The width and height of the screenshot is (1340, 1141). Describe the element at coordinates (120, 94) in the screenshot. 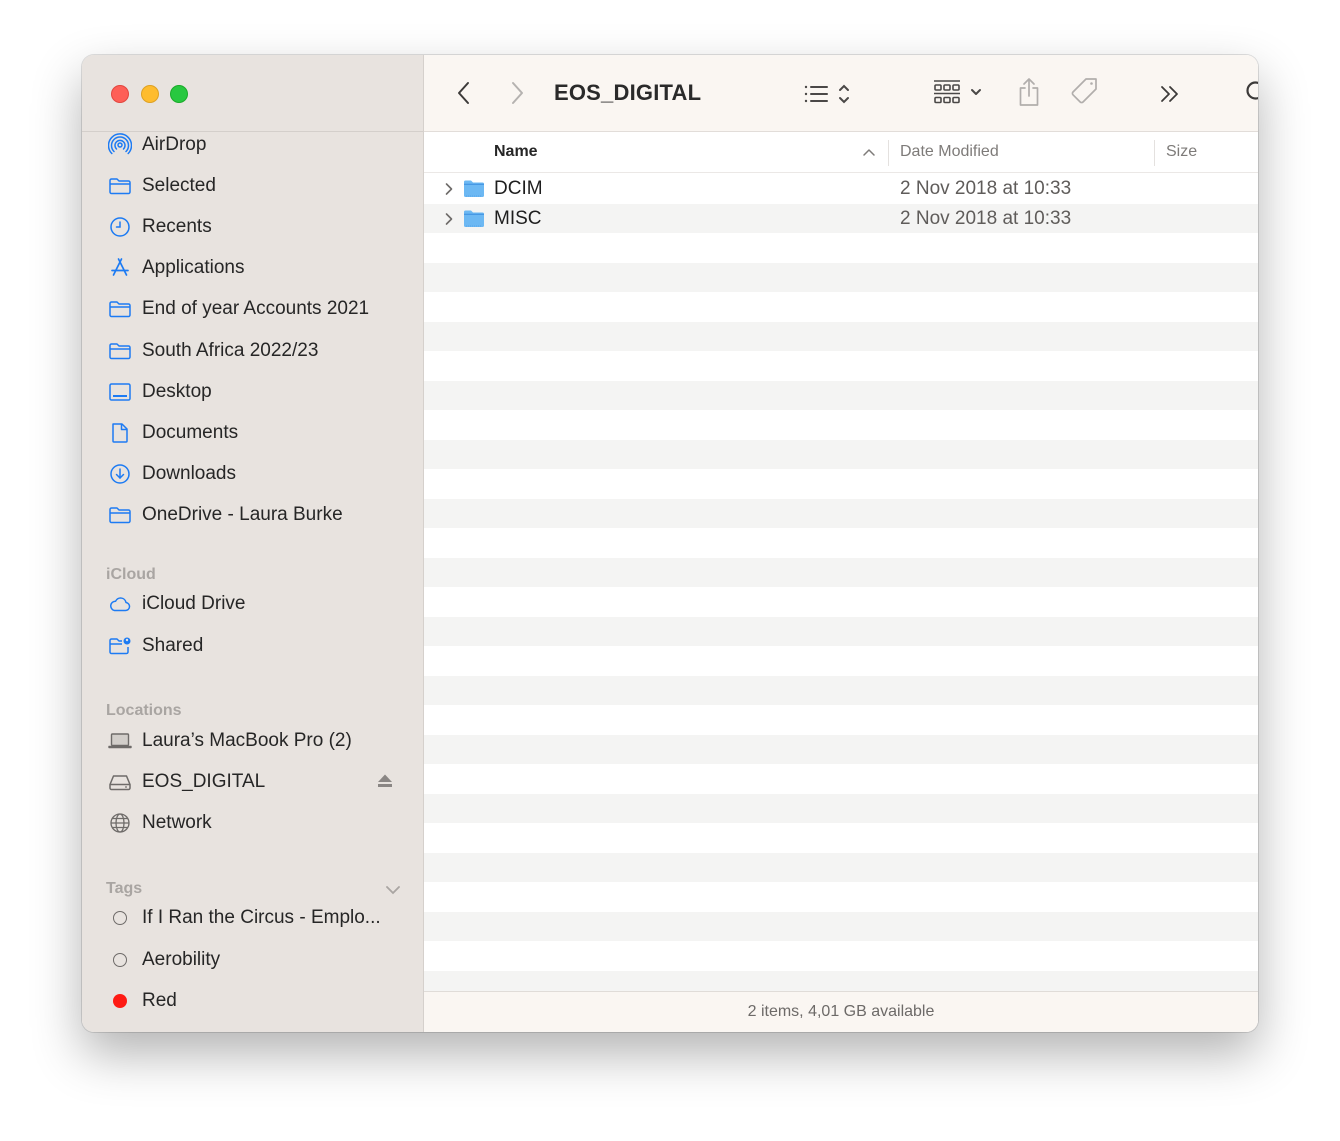

I see `close-button` at that location.